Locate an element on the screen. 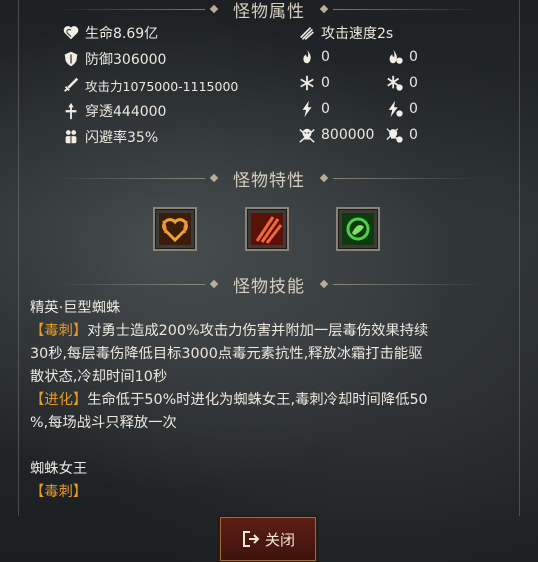  exit-icon is located at coordinates (251, 539).